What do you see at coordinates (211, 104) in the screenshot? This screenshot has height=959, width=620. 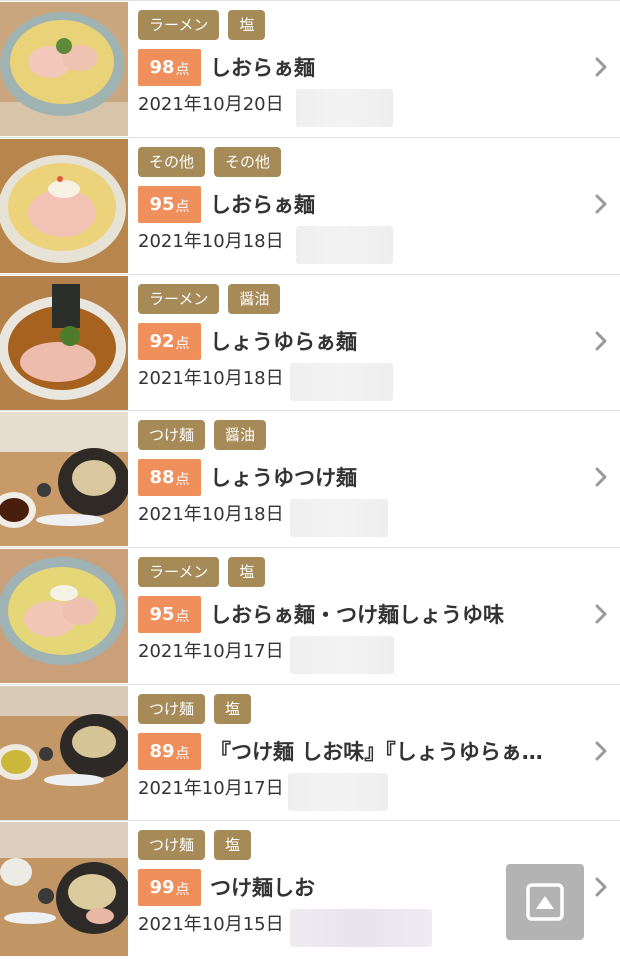 I see `item-date: 2021年10月20日` at bounding box center [211, 104].